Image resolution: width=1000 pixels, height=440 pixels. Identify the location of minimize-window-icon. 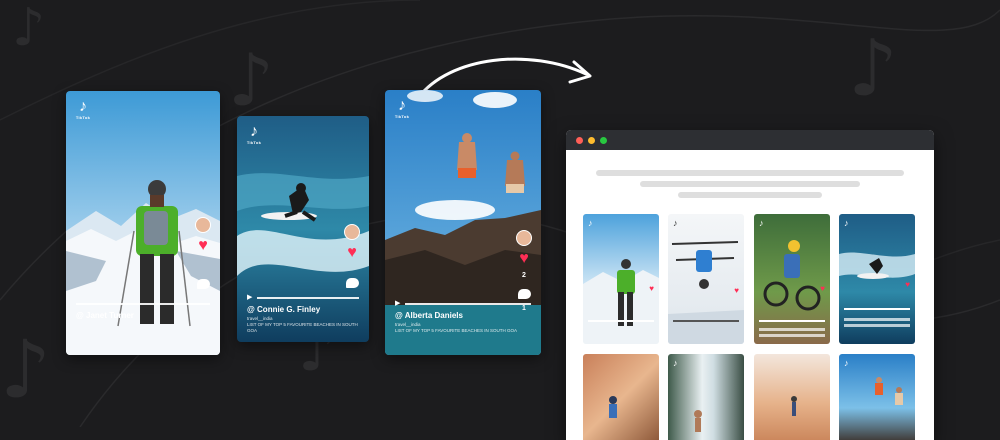
(591, 140).